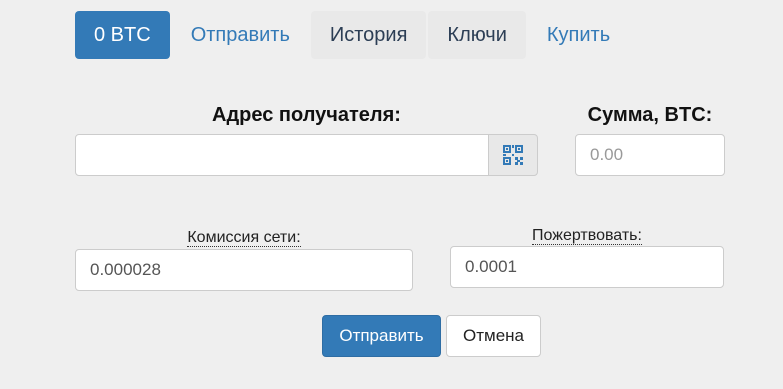 The width and height of the screenshot is (783, 389). I want to click on amount-label: Сумма, BTC:, so click(650, 115).